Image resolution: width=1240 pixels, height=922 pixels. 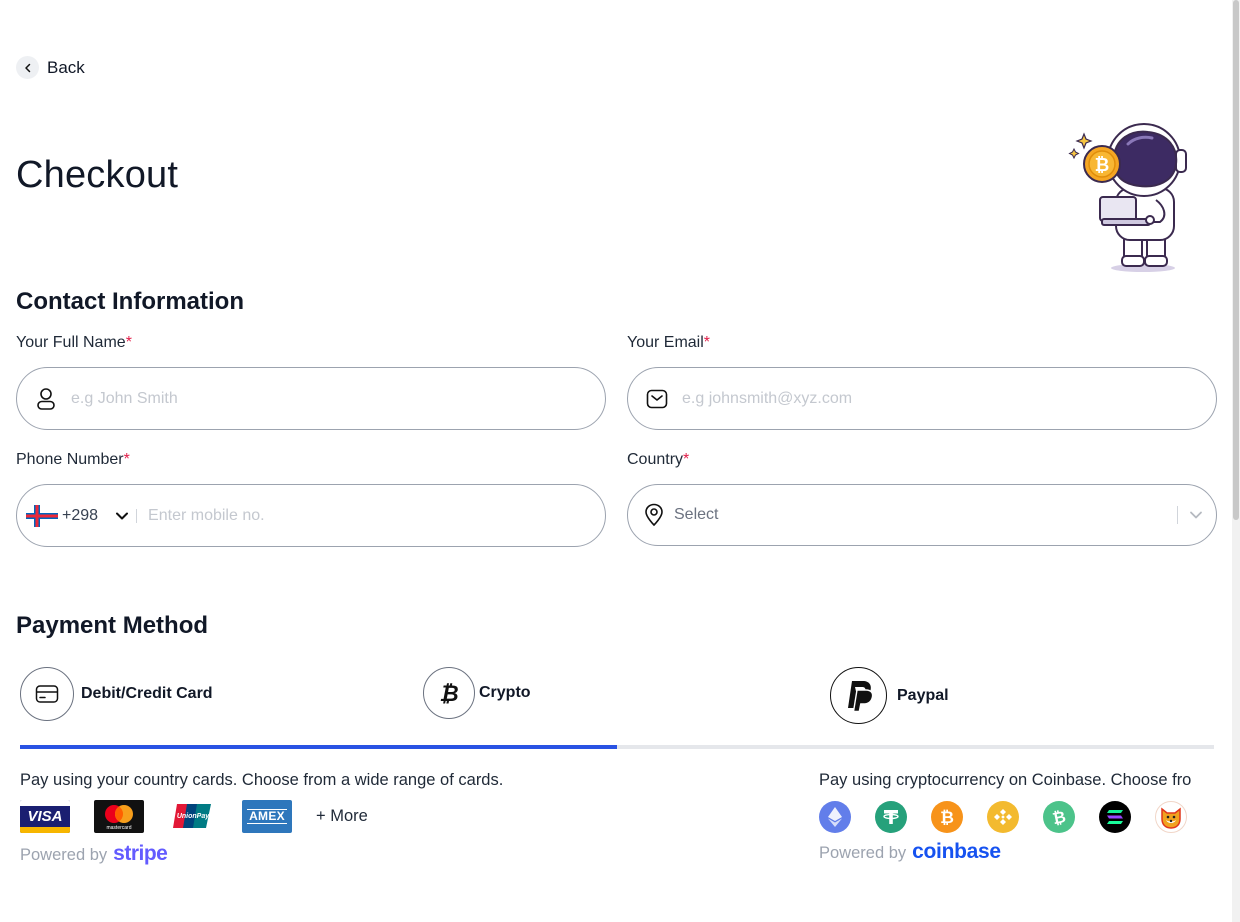 I want to click on more-cards-link: + More, so click(x=342, y=816).